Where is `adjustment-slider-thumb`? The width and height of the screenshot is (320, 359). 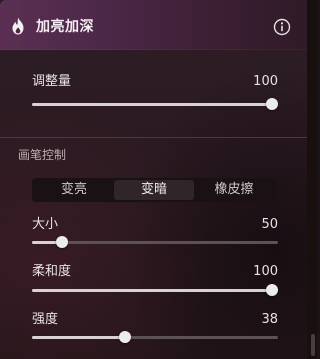
adjustment-slider-thumb is located at coordinates (272, 104).